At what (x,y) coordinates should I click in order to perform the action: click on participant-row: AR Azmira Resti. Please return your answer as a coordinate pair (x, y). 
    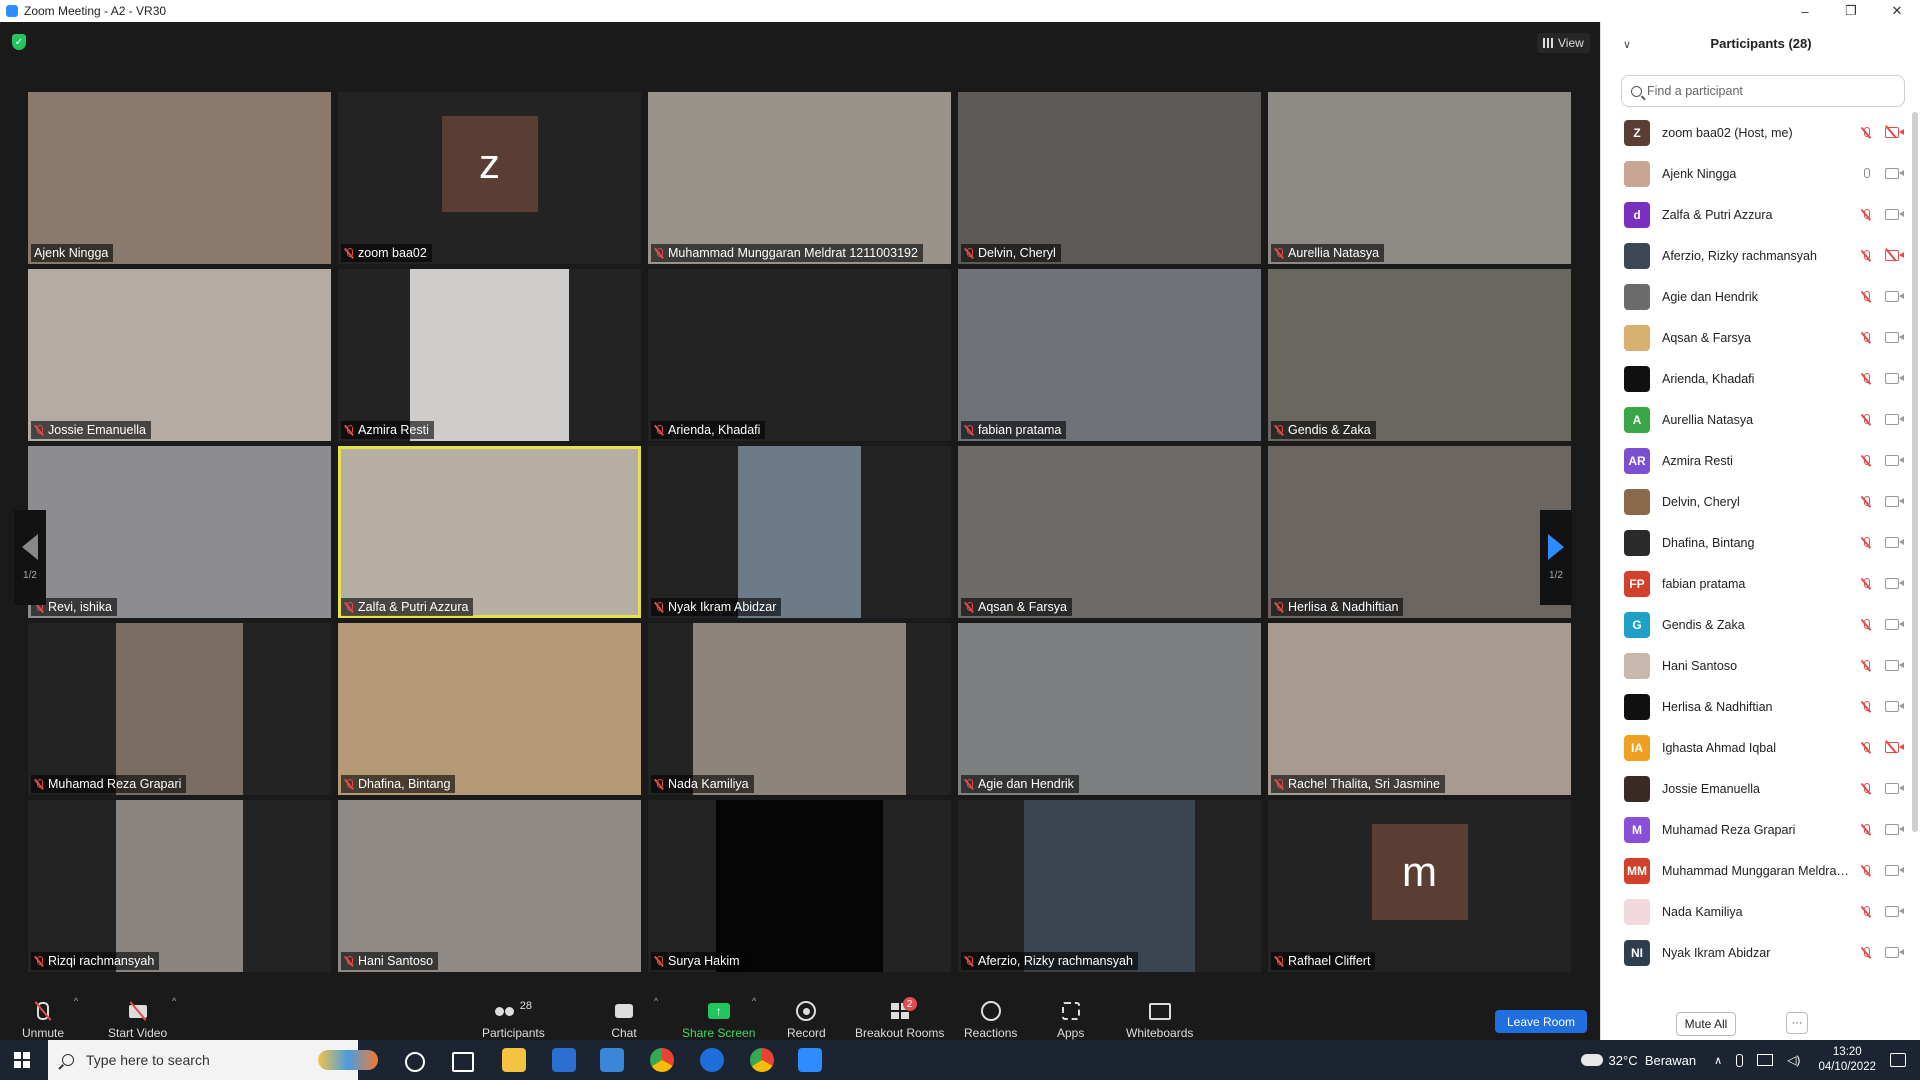
    Looking at the image, I should click on (1754, 460).